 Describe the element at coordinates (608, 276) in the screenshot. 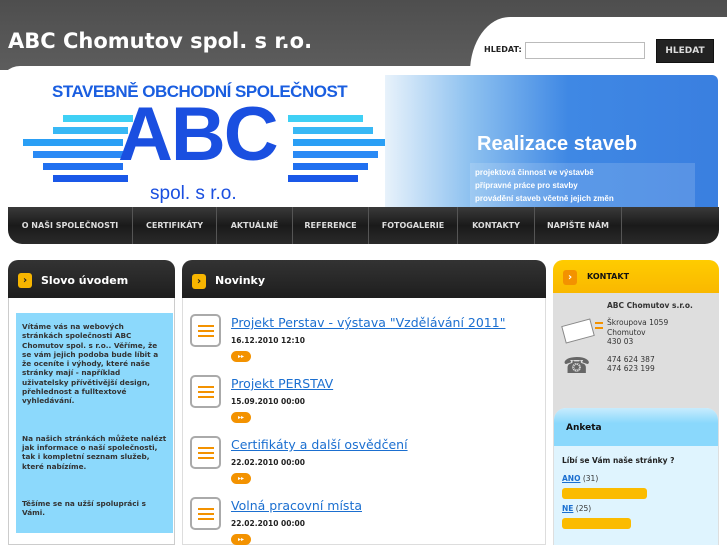

I see `contact-title: KONTAKT` at that location.